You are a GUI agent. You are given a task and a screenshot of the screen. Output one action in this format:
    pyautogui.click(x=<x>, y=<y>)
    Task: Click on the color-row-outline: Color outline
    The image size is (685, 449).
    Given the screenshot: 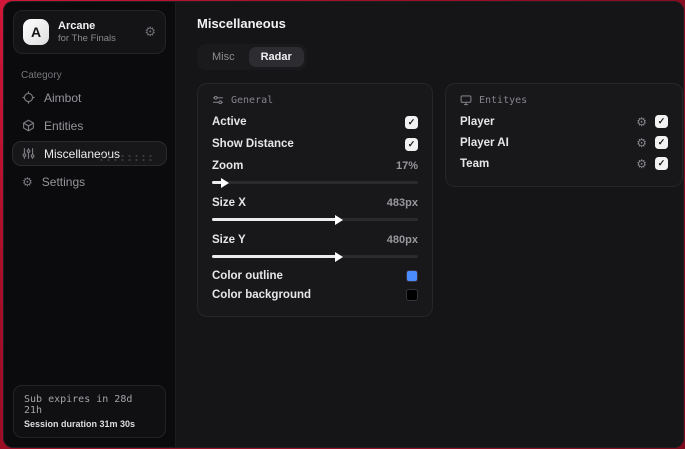 What is the action you would take?
    pyautogui.click(x=315, y=275)
    